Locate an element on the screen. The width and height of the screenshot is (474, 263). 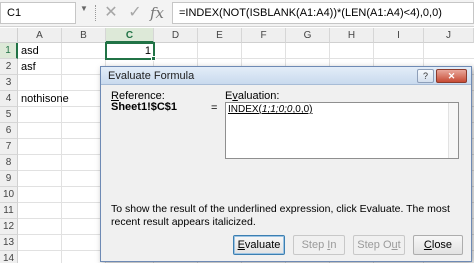
column-header-e: E is located at coordinates (220, 35).